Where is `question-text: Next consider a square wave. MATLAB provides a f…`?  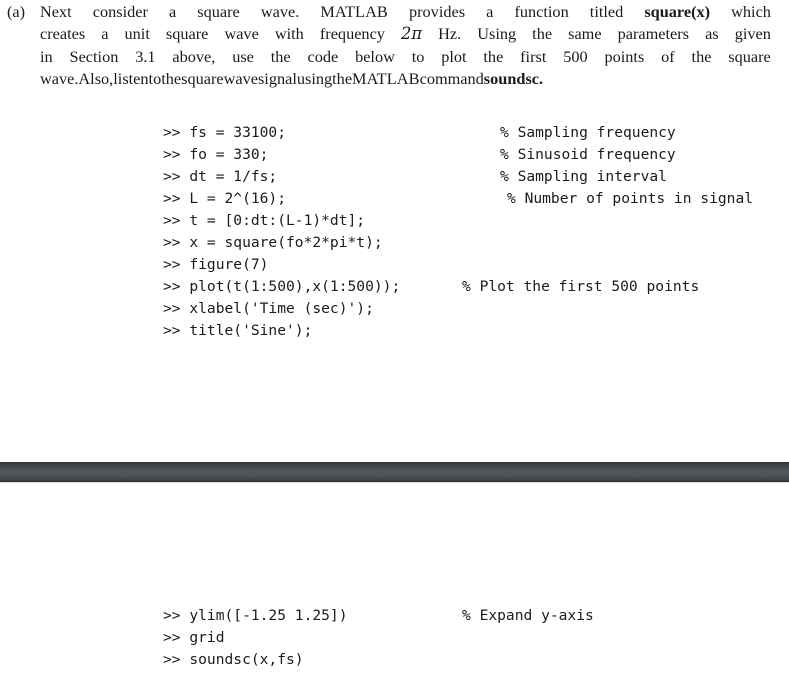 question-text: Next consider a square wave. MATLAB provides a f… is located at coordinates (405, 46).